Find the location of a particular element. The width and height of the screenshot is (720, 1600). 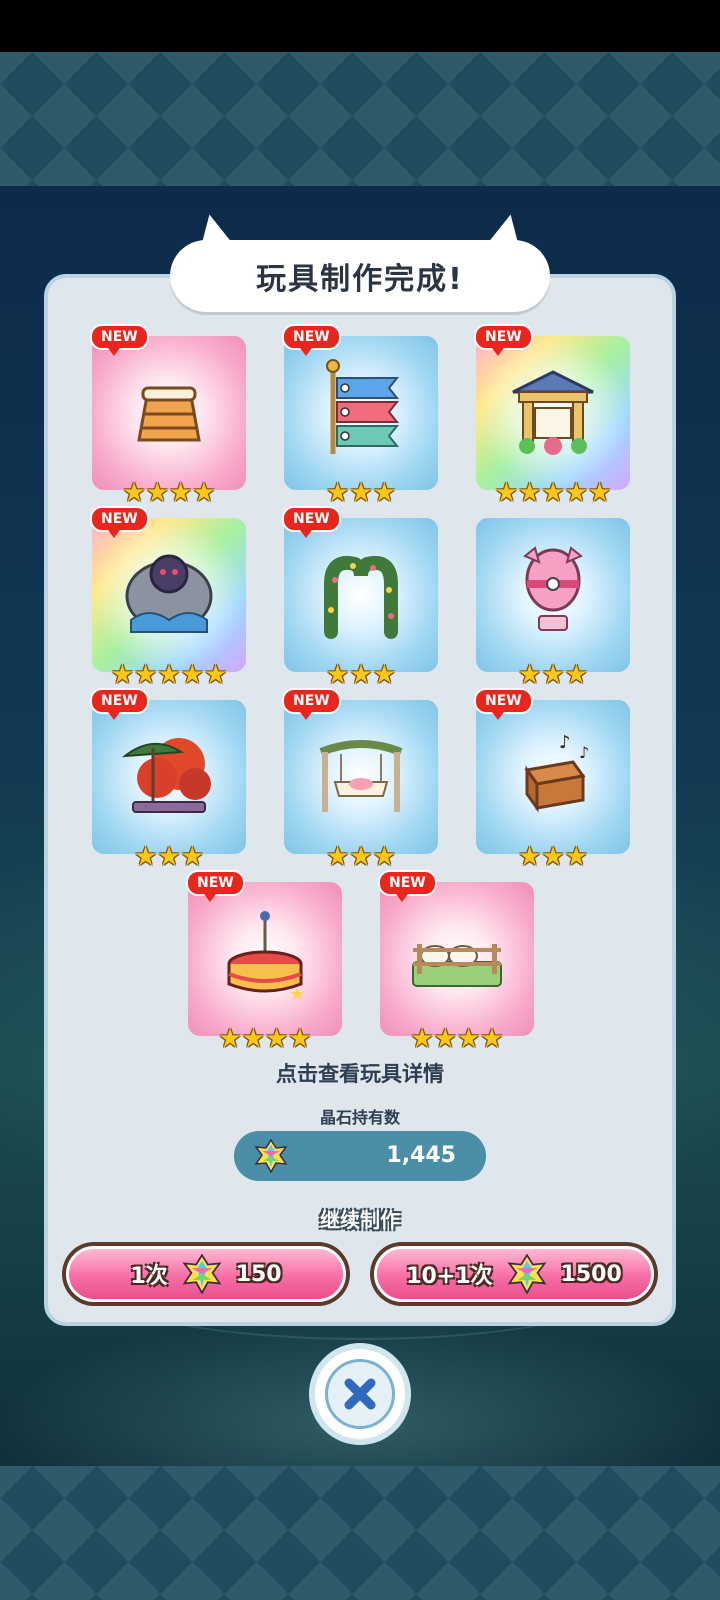

continue-crafting-label: 继续制作 is located at coordinates (360, 1220).